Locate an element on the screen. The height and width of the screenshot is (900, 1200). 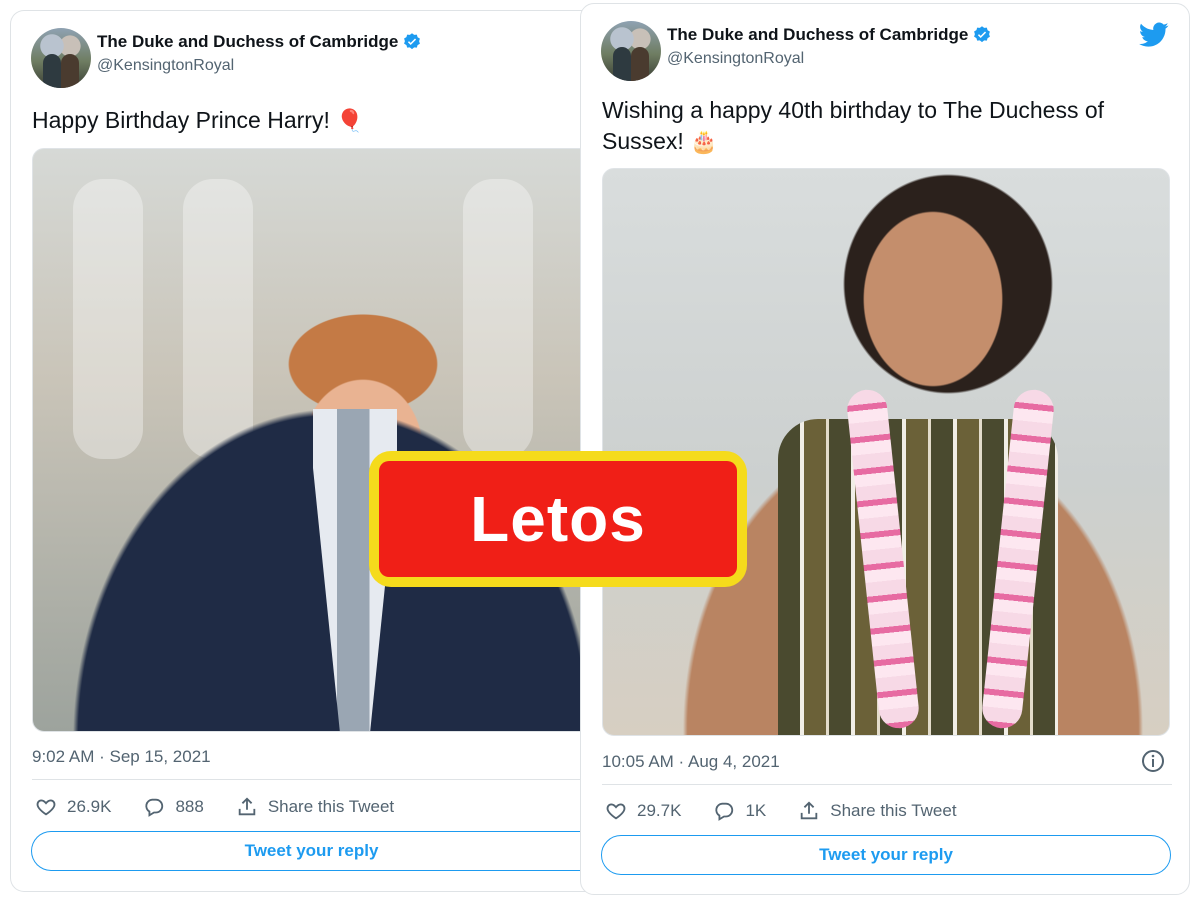
cake-emoji: 🎂 is located at coordinates (704, 141).